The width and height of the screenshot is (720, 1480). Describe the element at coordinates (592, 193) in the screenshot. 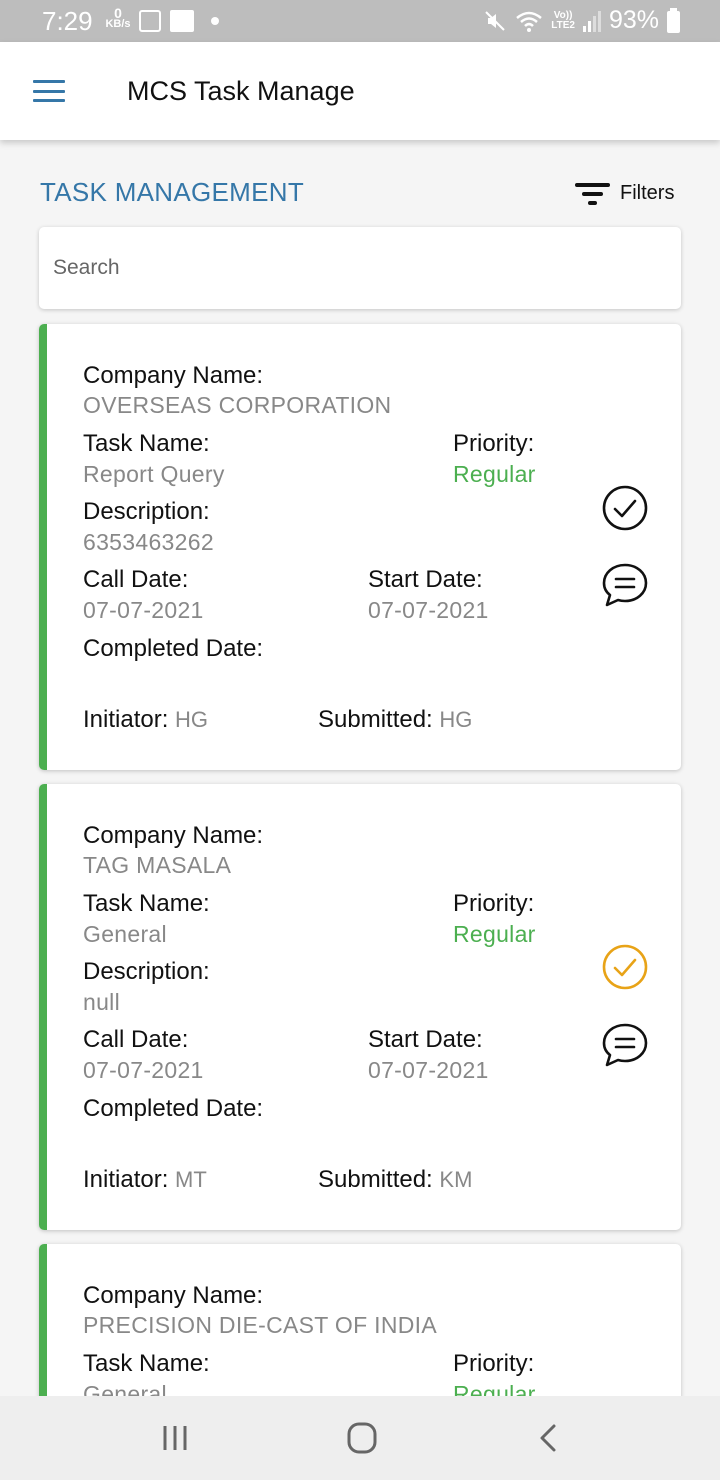

I see `filter-icon` at that location.